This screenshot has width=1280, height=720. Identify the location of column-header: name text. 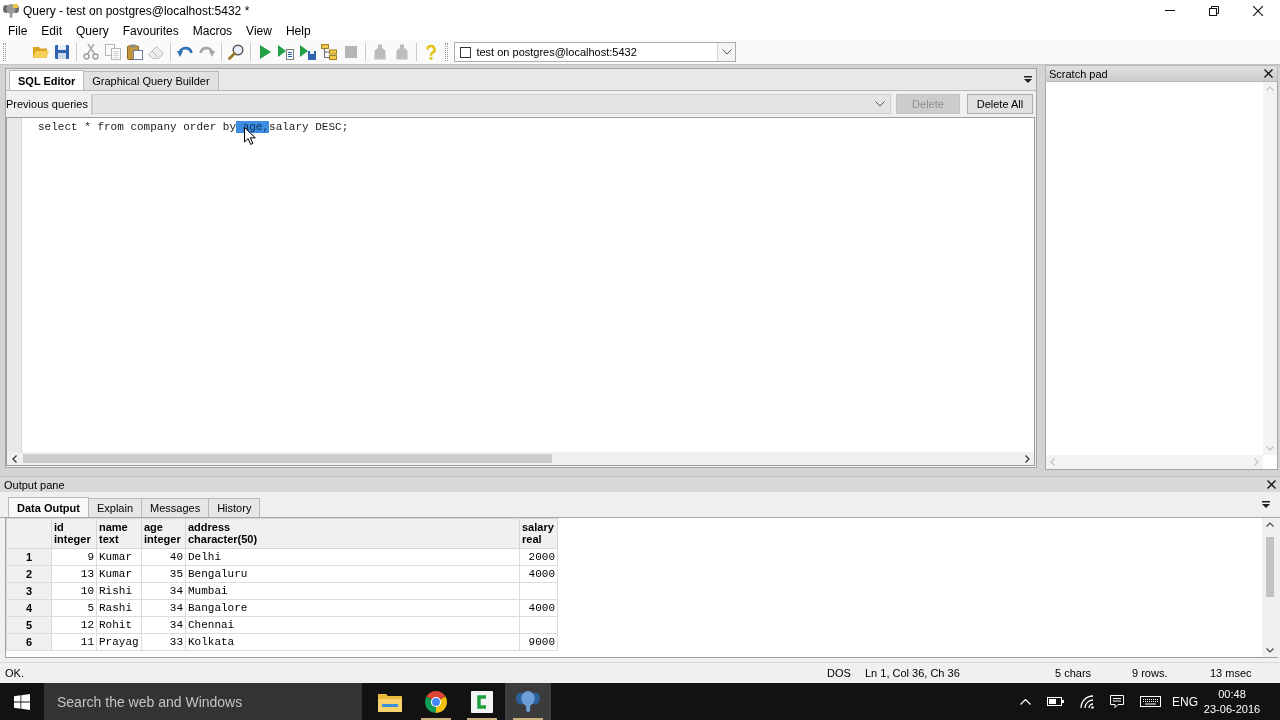
(119, 533).